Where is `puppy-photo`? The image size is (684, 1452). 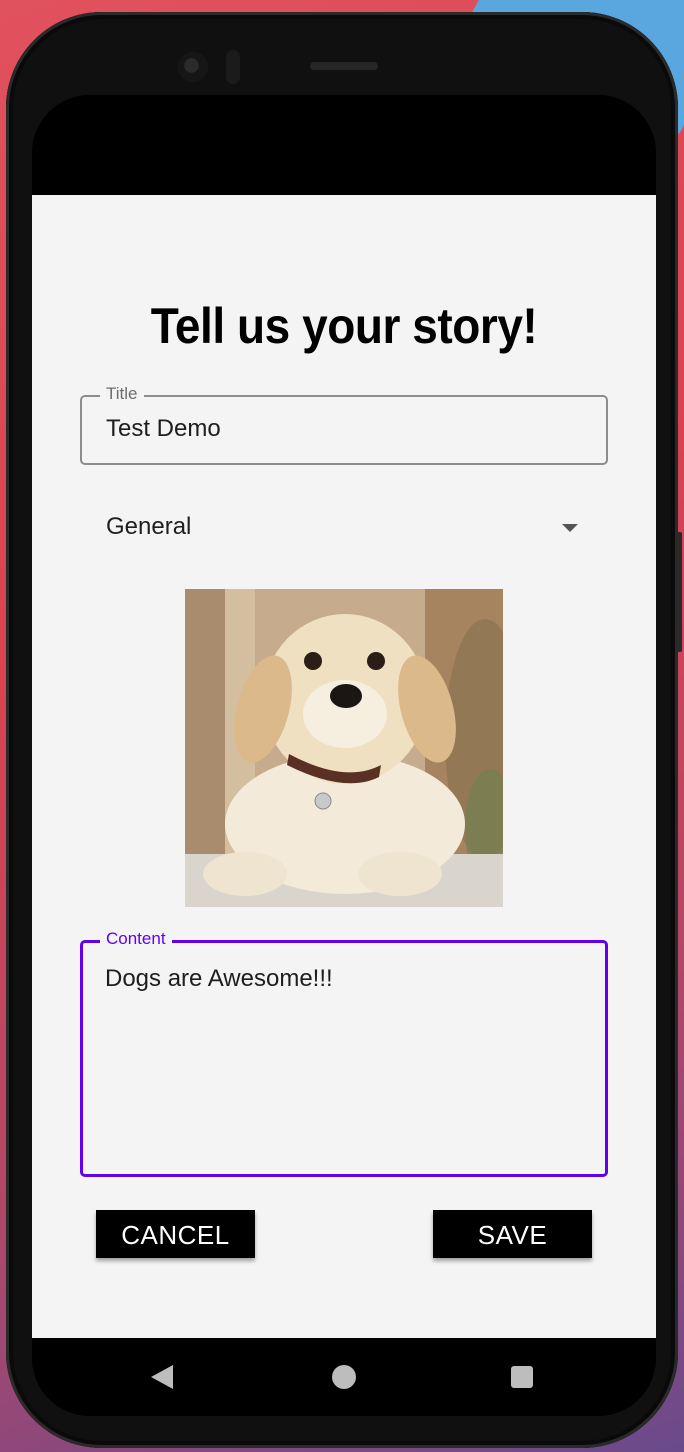 puppy-photo is located at coordinates (344, 748).